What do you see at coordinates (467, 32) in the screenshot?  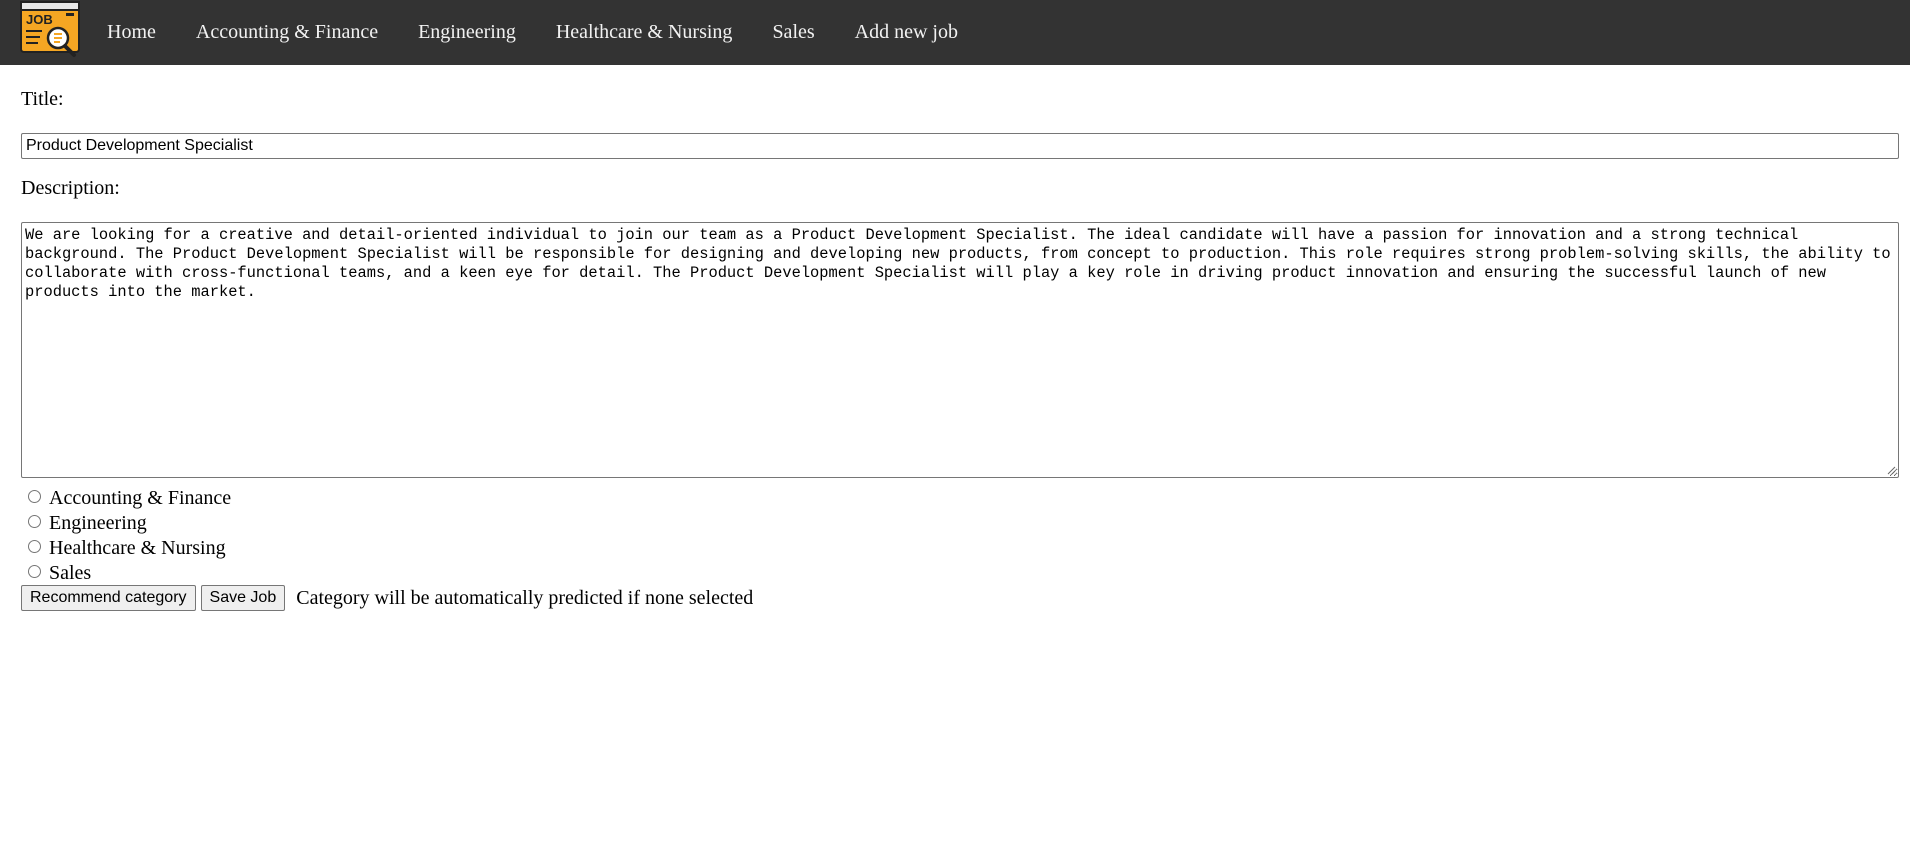 I see `nav-engineering: Engineering` at bounding box center [467, 32].